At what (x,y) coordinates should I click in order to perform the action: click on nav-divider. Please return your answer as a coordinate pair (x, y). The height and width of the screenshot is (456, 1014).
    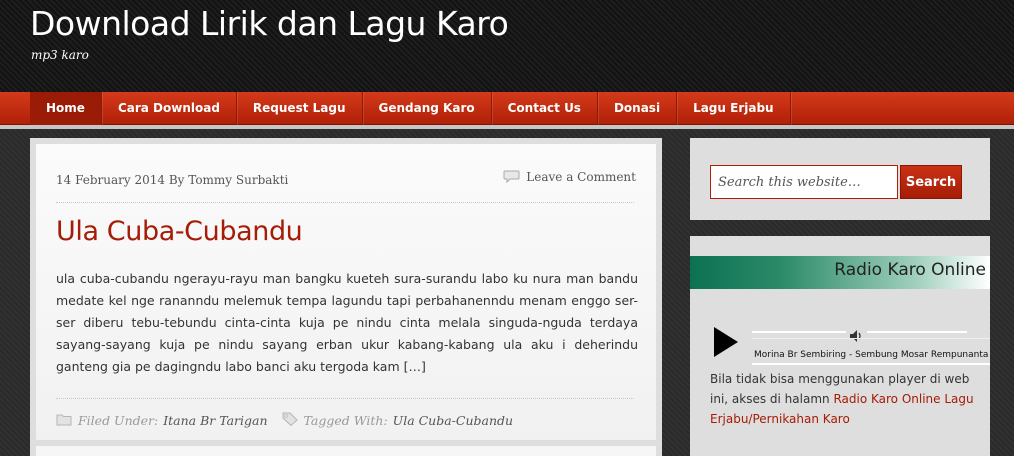
    Looking at the image, I should click on (507, 127).